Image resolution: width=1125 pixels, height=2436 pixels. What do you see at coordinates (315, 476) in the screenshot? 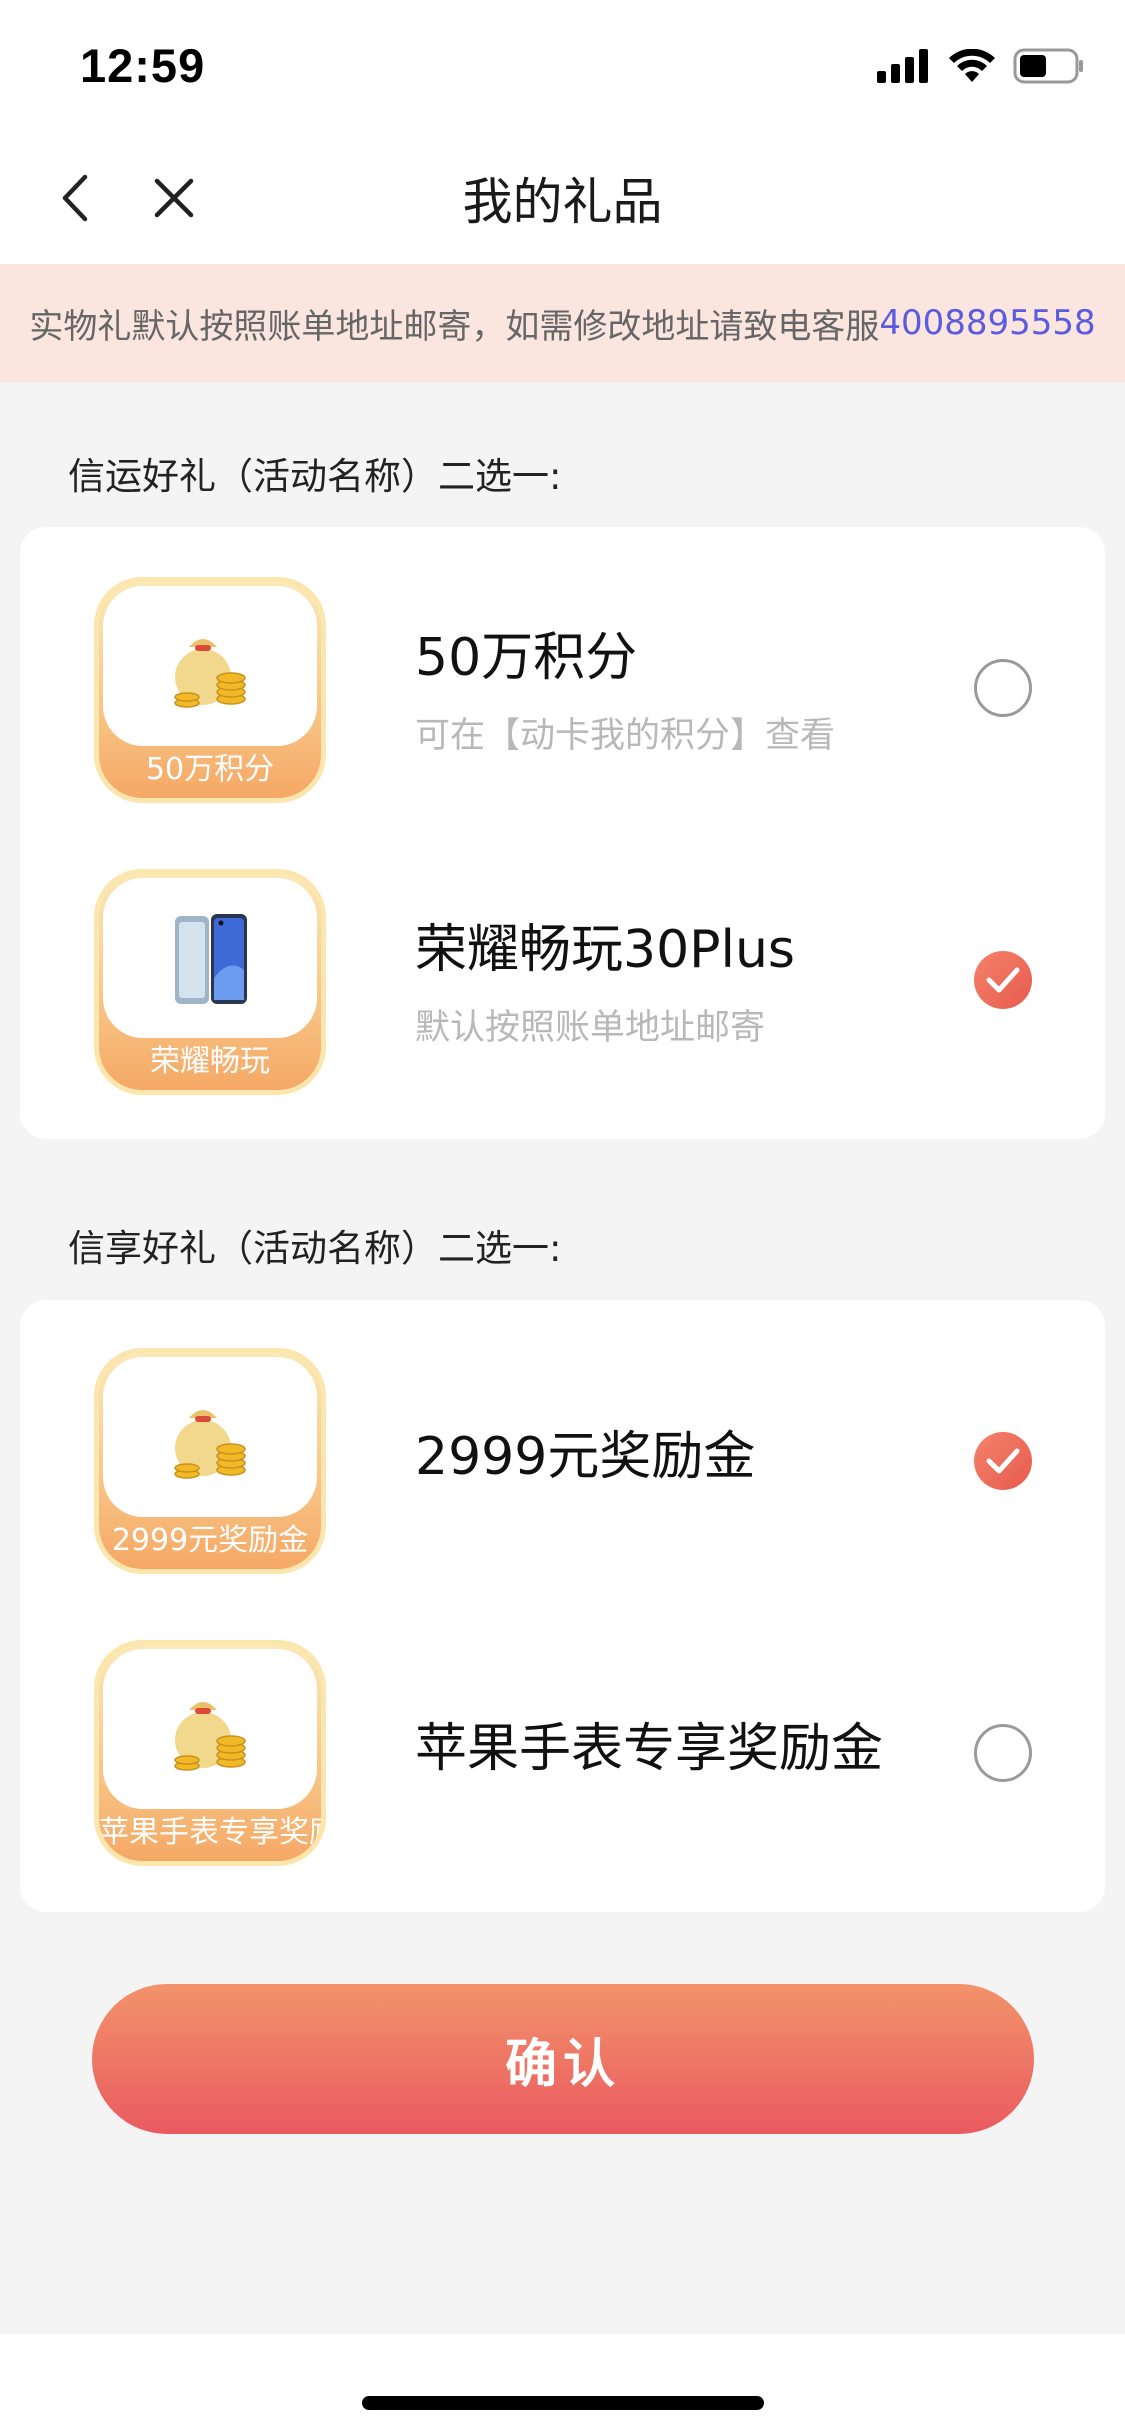
I see `section-title: 信运好礼（活动名称）二选一:` at bounding box center [315, 476].